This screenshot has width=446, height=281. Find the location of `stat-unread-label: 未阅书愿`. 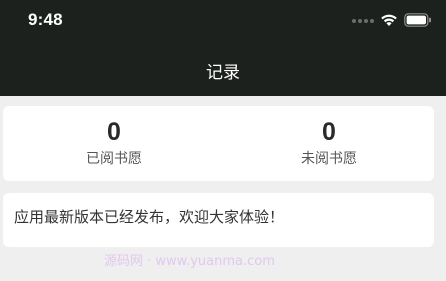

stat-unread-label: 未阅书愿 is located at coordinates (329, 159).